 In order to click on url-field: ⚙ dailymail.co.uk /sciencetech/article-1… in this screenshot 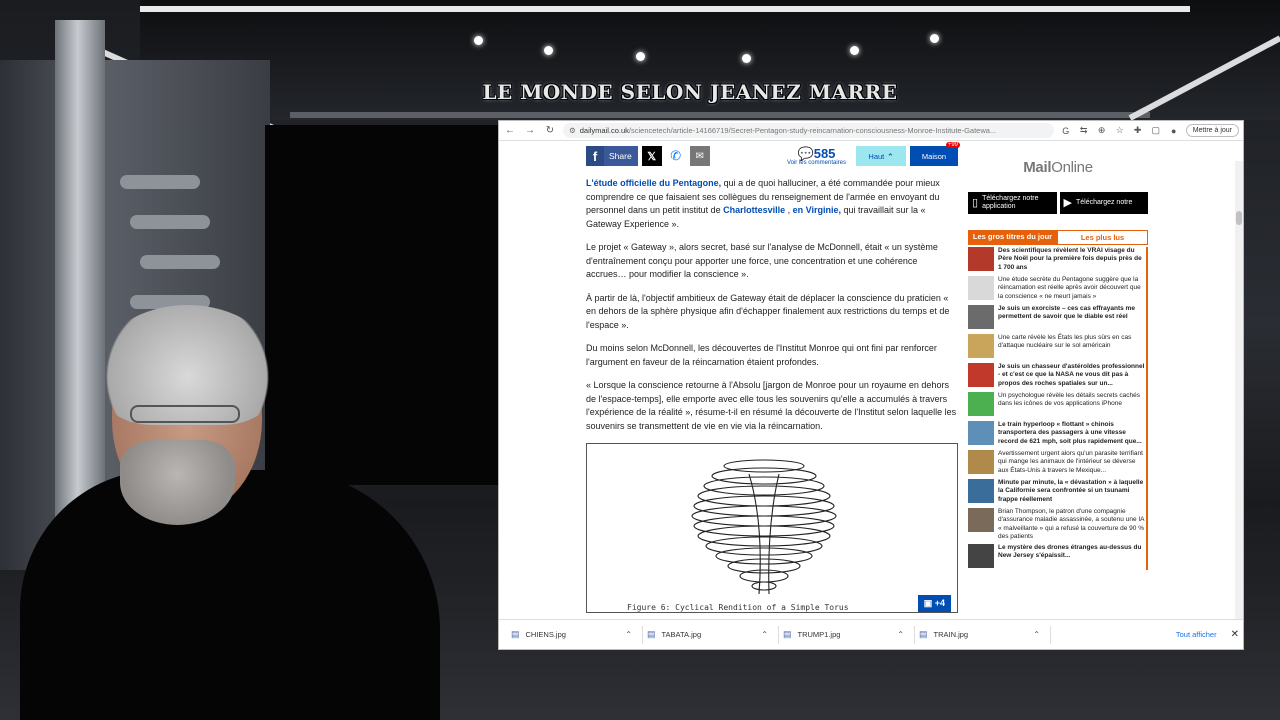, I will do `click(808, 130)`.